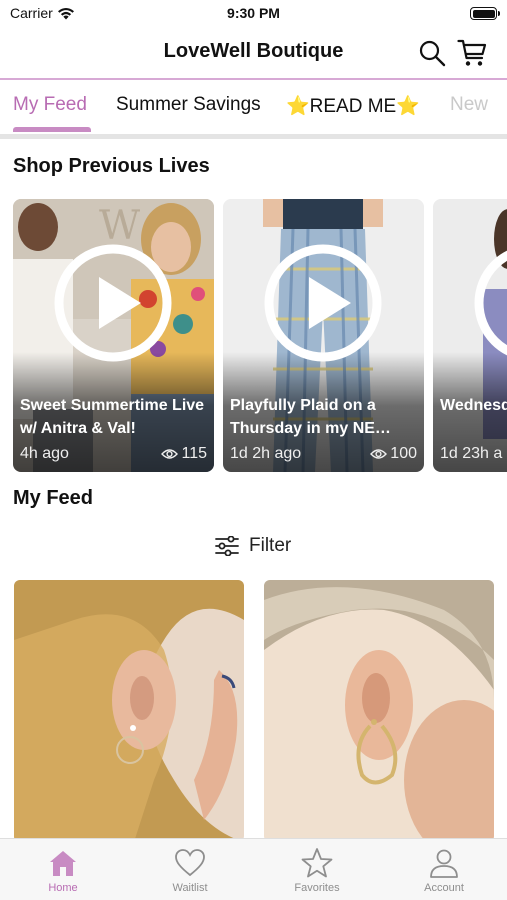 This screenshot has width=507, height=900. I want to click on header-divider, so click(253, 79).